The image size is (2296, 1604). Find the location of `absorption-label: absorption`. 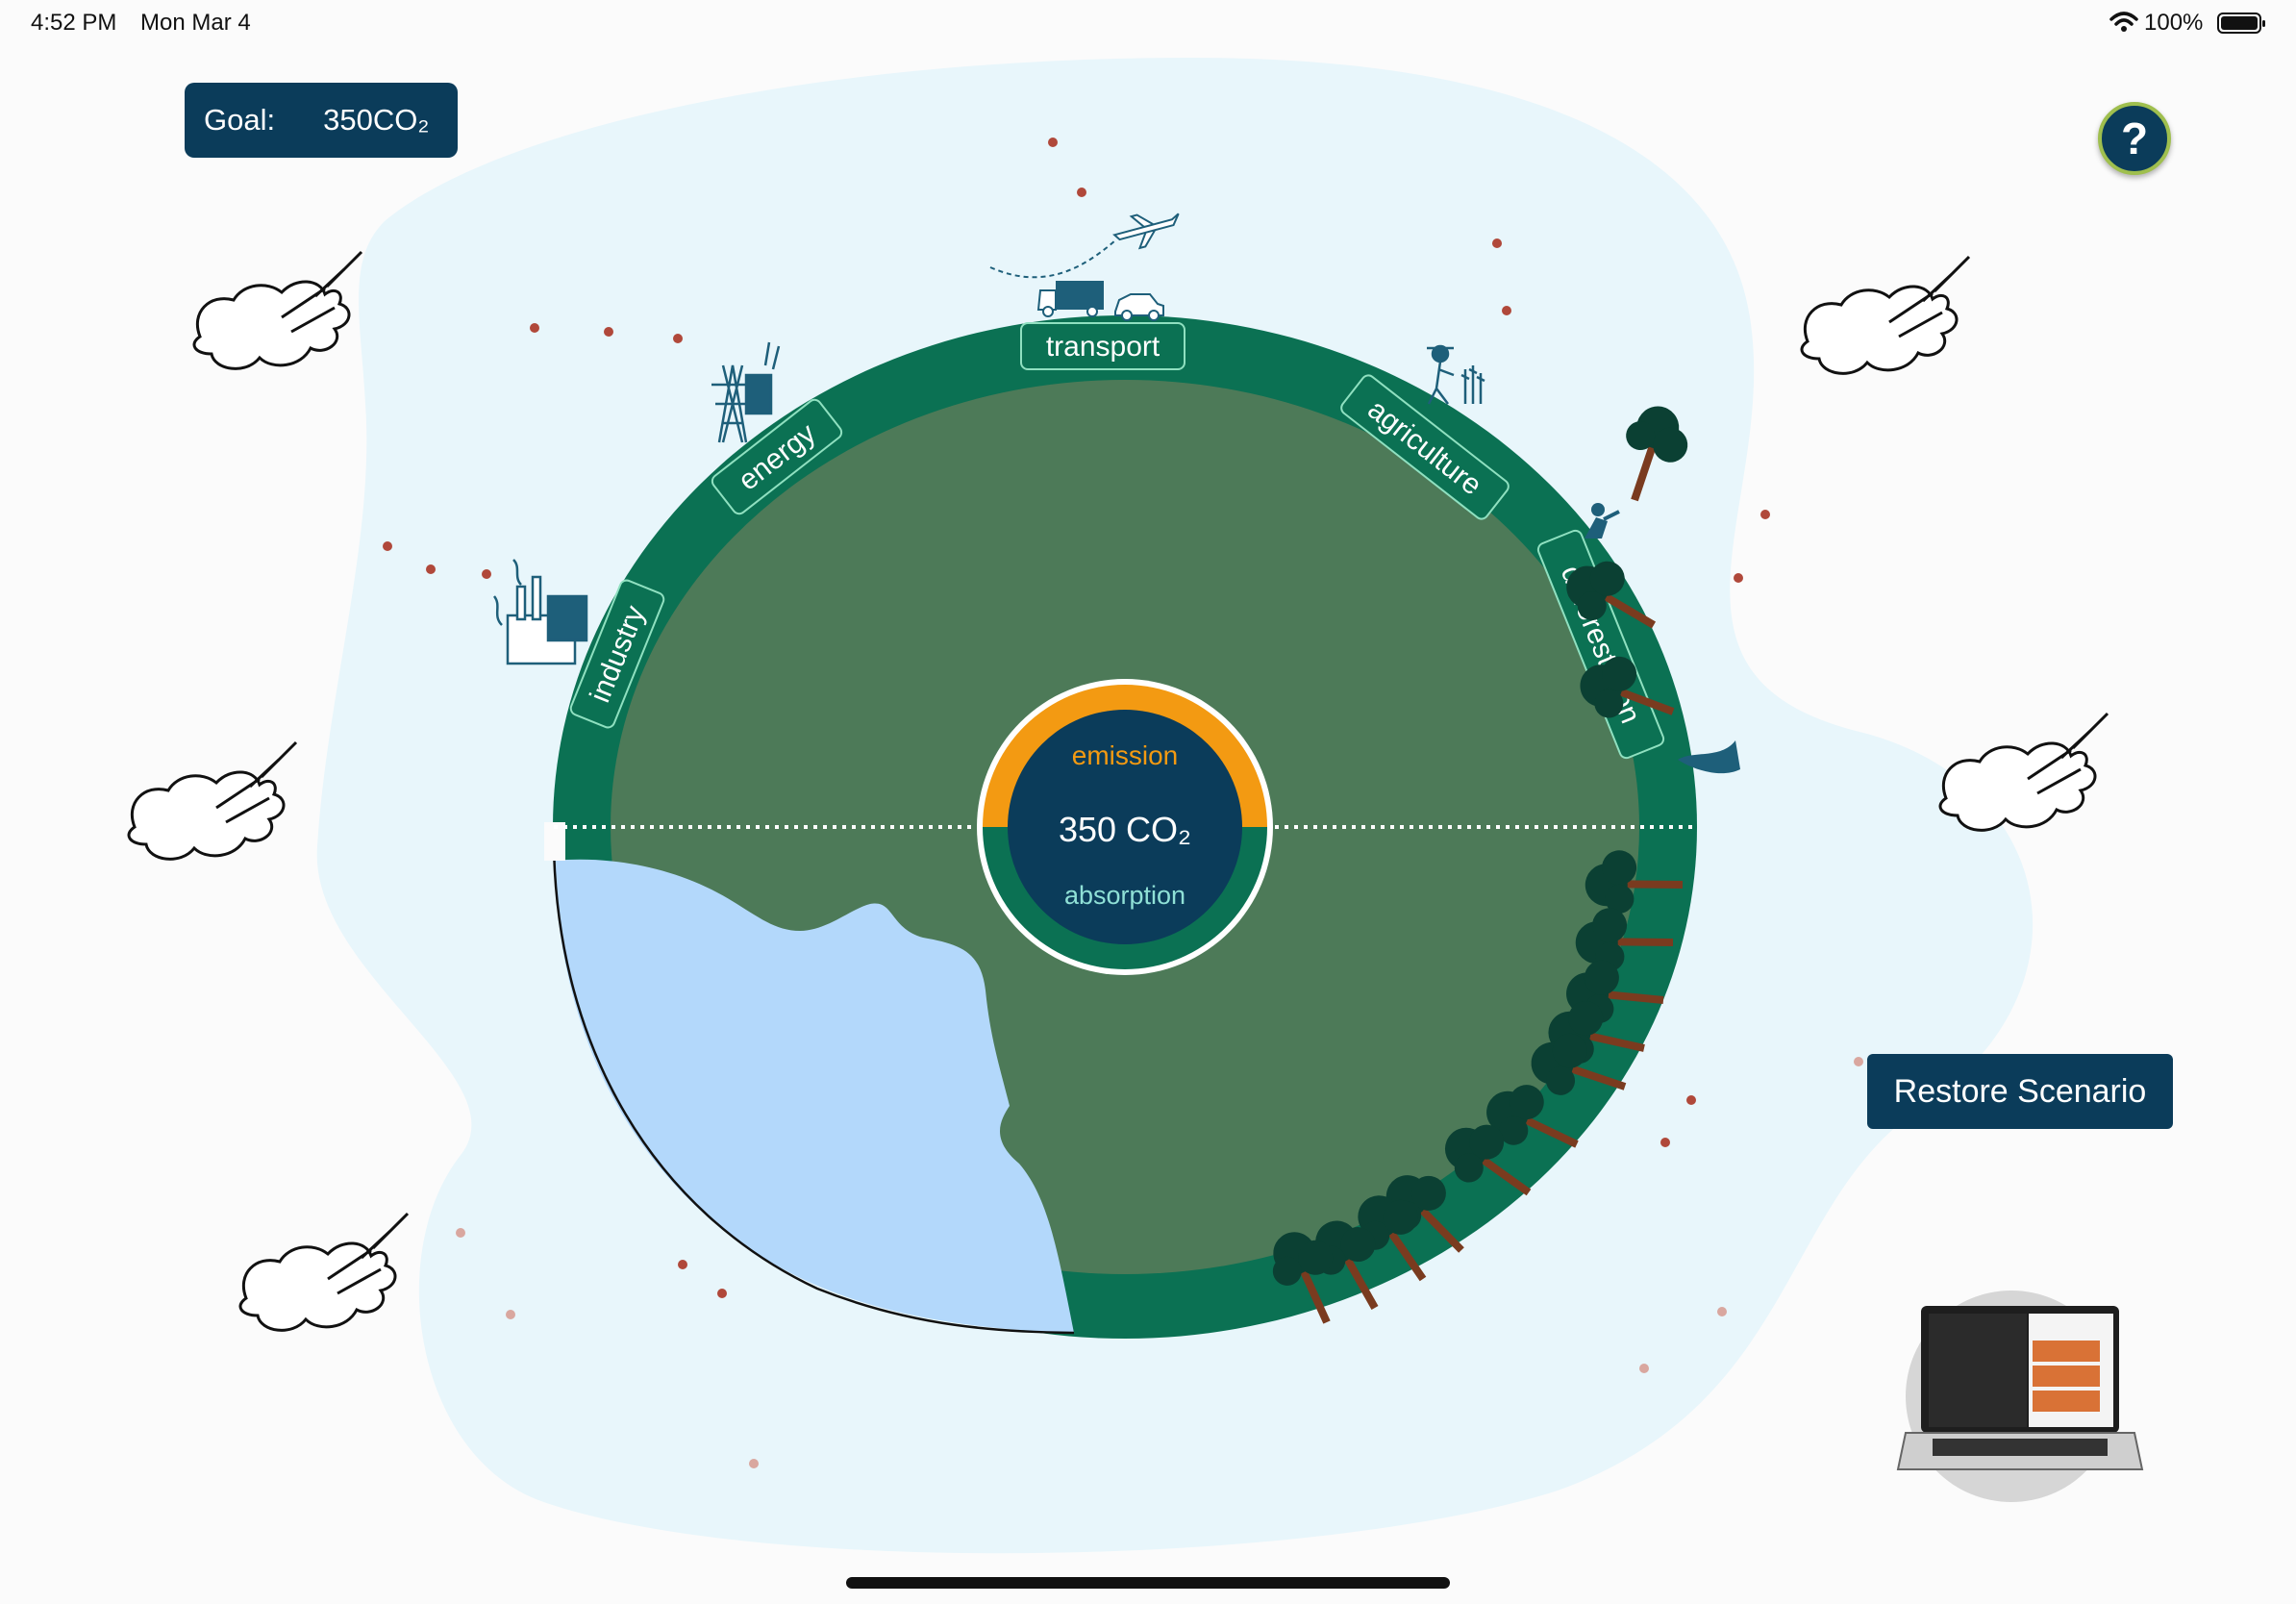

absorption-label: absorption is located at coordinates (1124, 895).